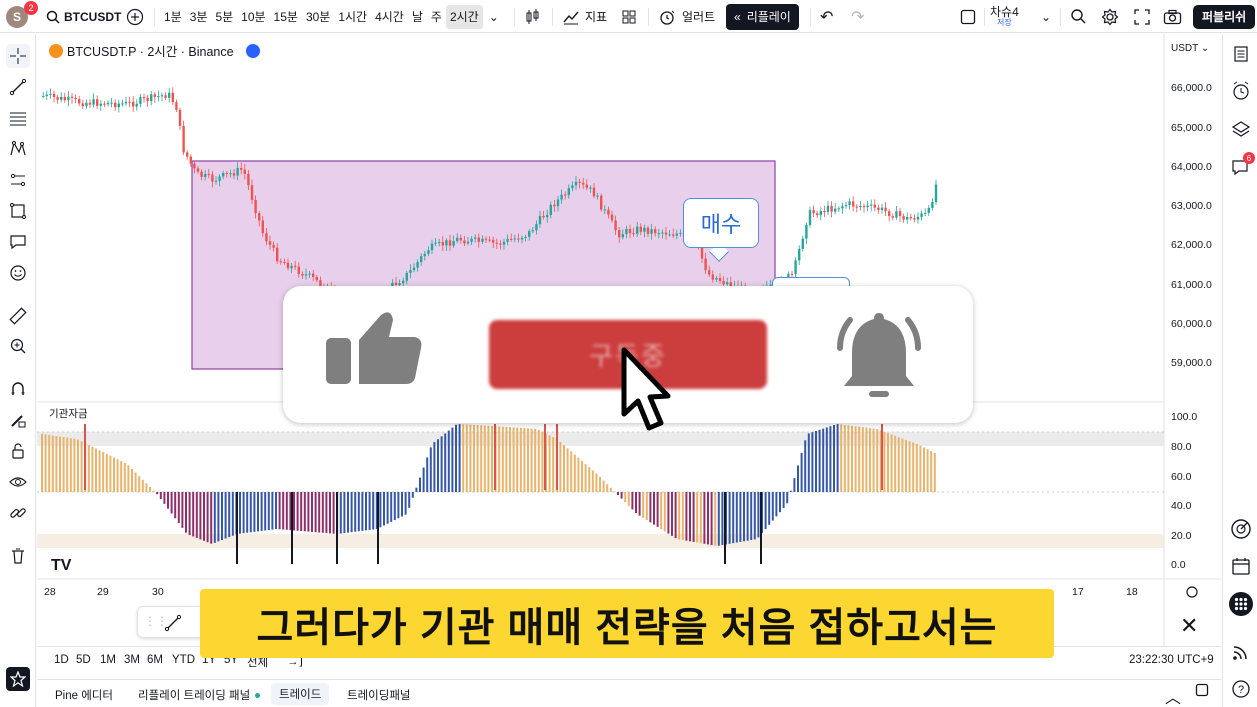 The image size is (1257, 707). What do you see at coordinates (150, 52) in the screenshot?
I see `legend-title: BTCUSDT.P · 2시간 · Binance` at bounding box center [150, 52].